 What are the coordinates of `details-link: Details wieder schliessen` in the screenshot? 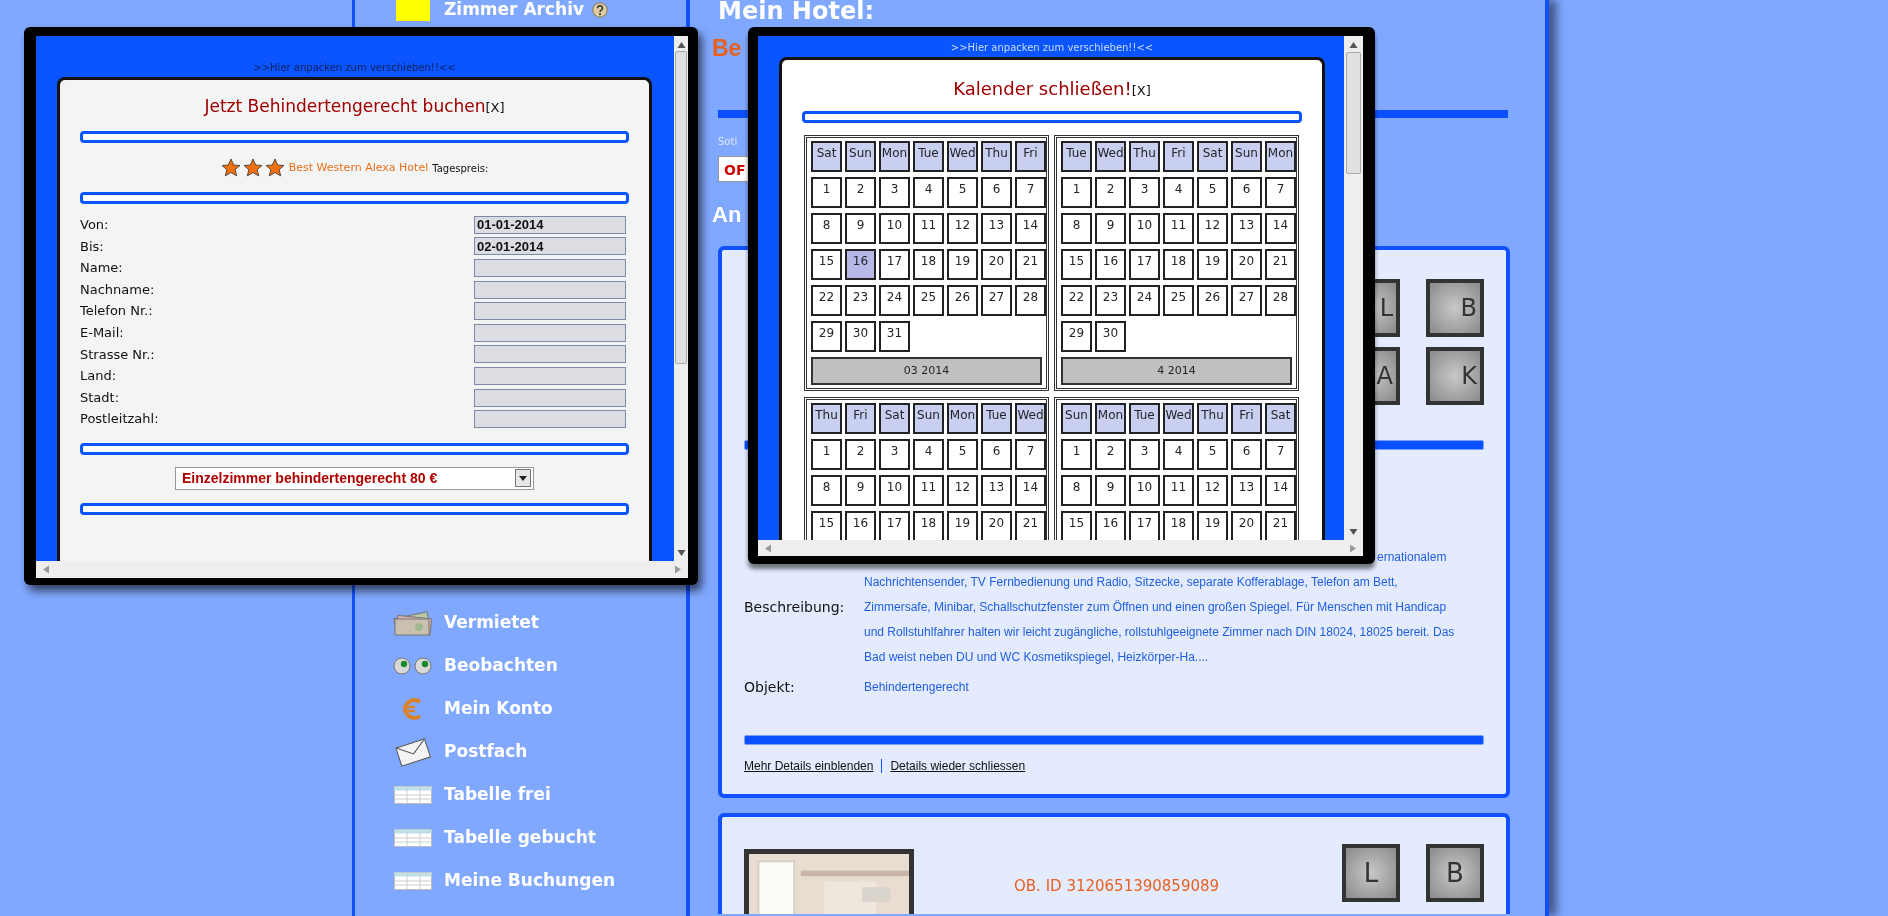 It's located at (958, 766).